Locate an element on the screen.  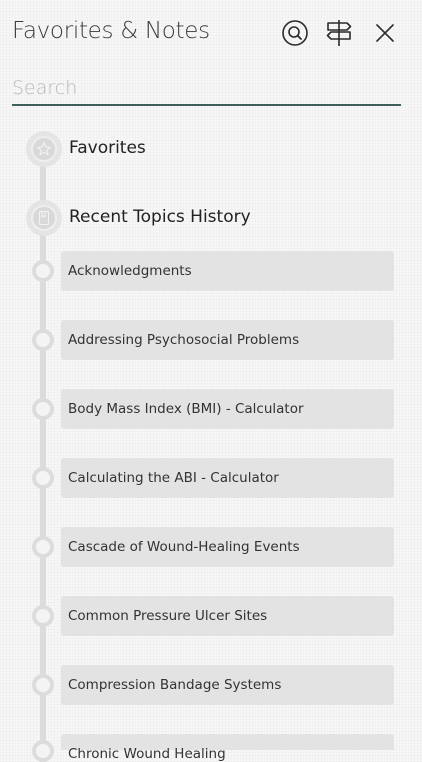
close-button is located at coordinates (385, 33).